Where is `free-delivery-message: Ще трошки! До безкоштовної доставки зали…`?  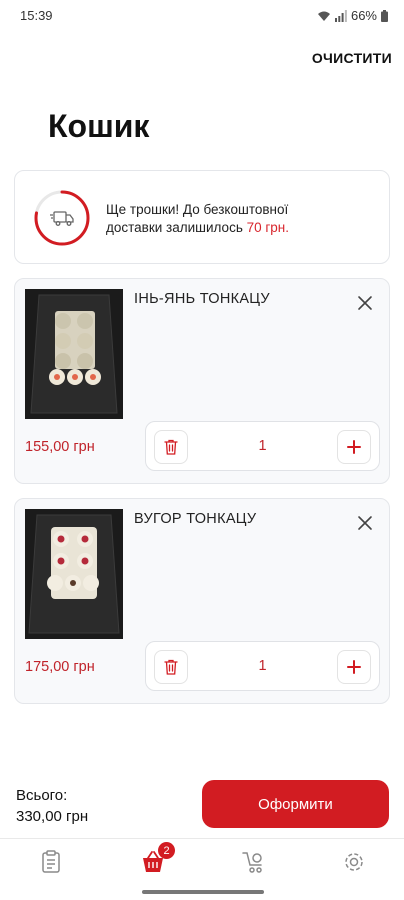
free-delivery-message: Ще трошки! До безкоштовної доставки зали… is located at coordinates (197, 219).